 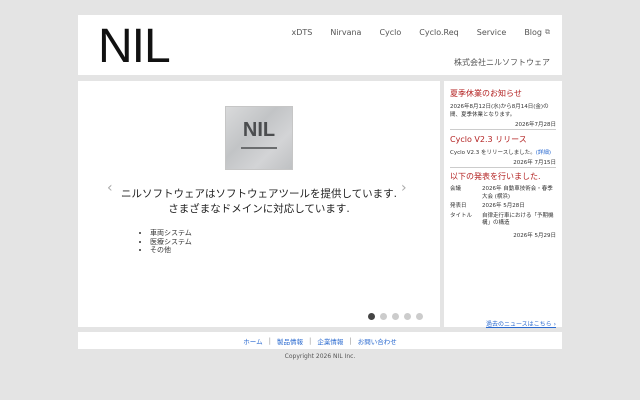 I want to click on news-body: 2026年8月12日(水)から8月14日(金)の間、夏季休業となります。, so click(x=499, y=111).